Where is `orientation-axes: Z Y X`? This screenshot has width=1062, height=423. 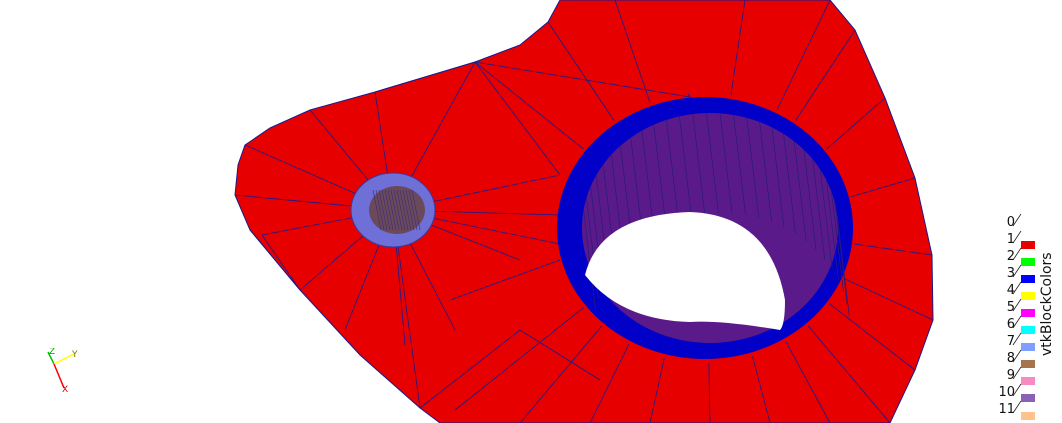
orientation-axes: Z Y X is located at coordinates (62, 371).